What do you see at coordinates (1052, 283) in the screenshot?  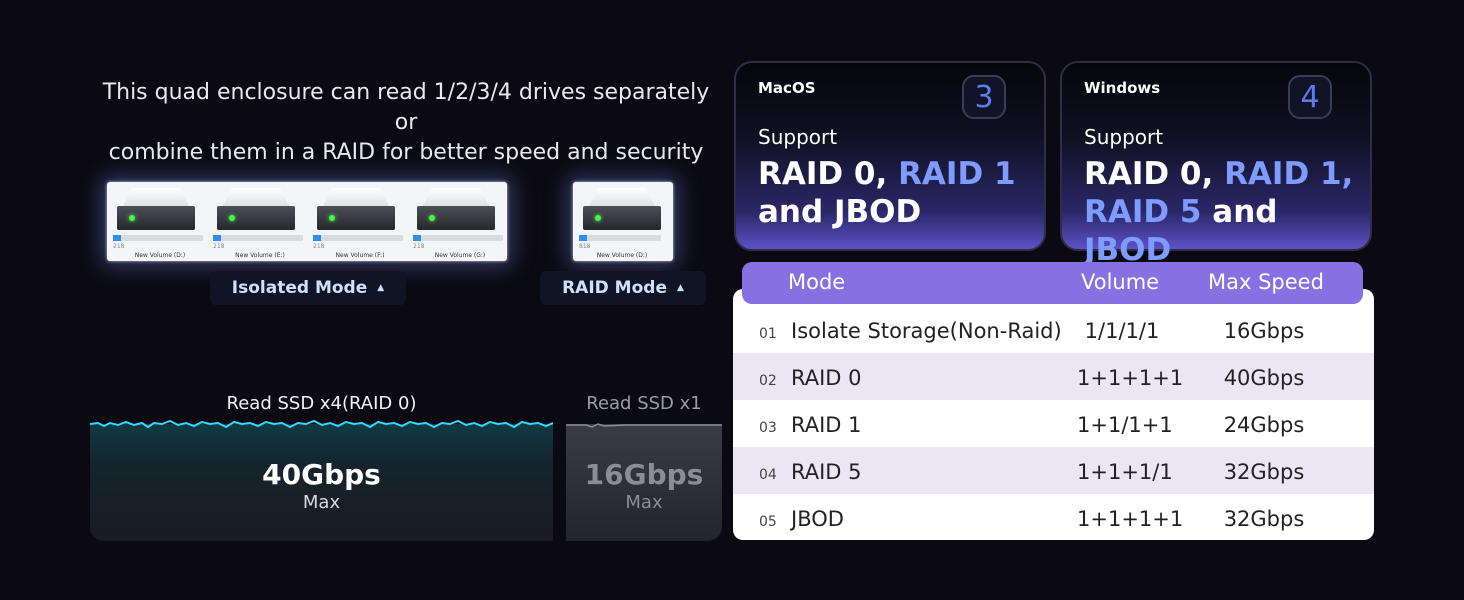 I see `table-header: Mode Volume Max Speed` at bounding box center [1052, 283].